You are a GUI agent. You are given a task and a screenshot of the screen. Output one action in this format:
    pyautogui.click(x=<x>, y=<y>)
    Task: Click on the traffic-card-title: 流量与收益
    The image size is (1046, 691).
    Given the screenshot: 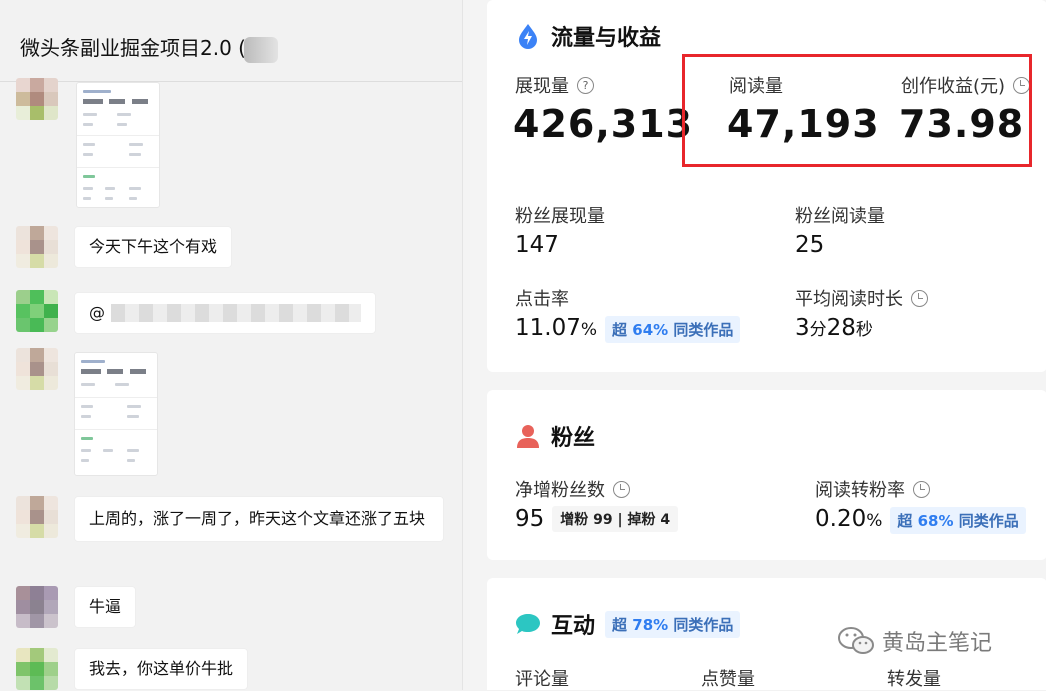 What is the action you would take?
    pyautogui.click(x=588, y=36)
    